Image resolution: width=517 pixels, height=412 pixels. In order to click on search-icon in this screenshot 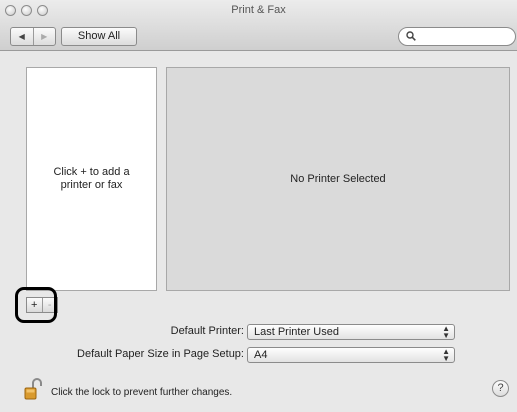, I will do `click(411, 37)`.